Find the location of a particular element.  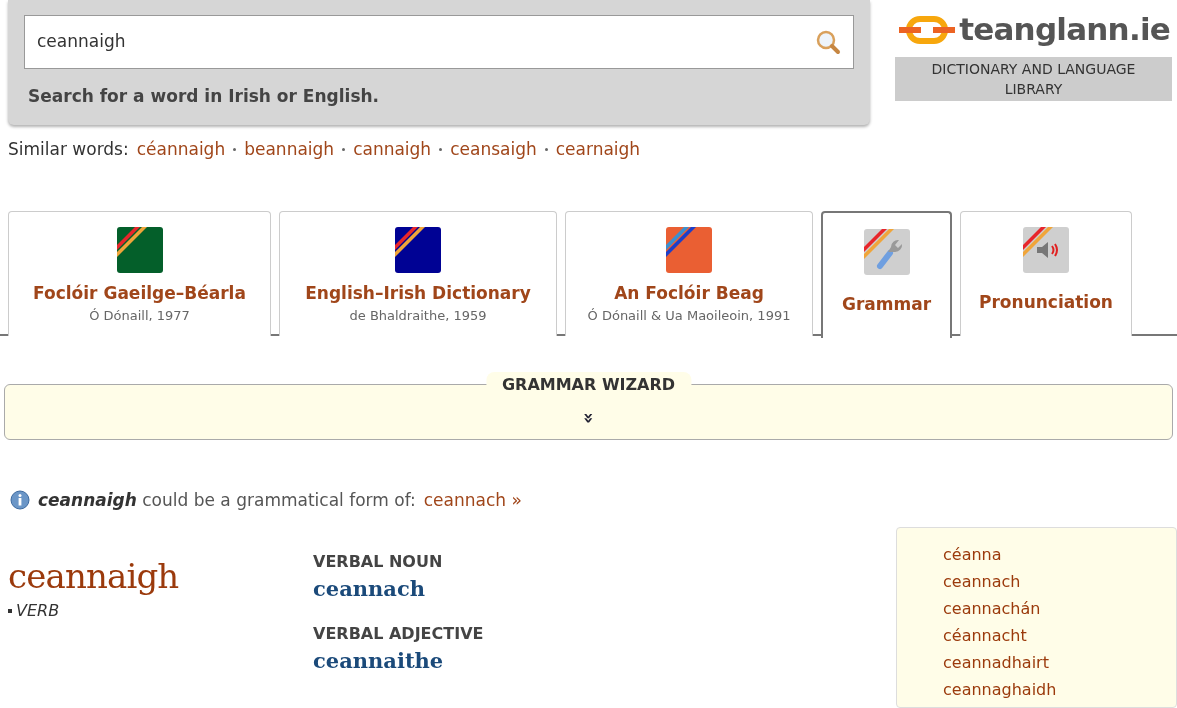

tab-title: Foclóir Gaeilge–Béarla is located at coordinates (139, 293).